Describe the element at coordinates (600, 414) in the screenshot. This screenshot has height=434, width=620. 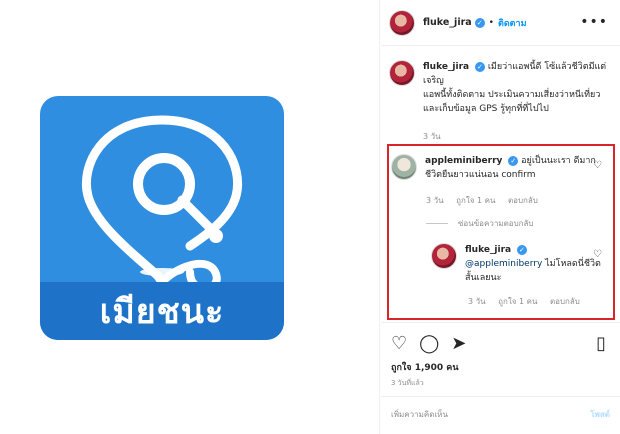
I see `post-comment-button: โพสต์` at that location.